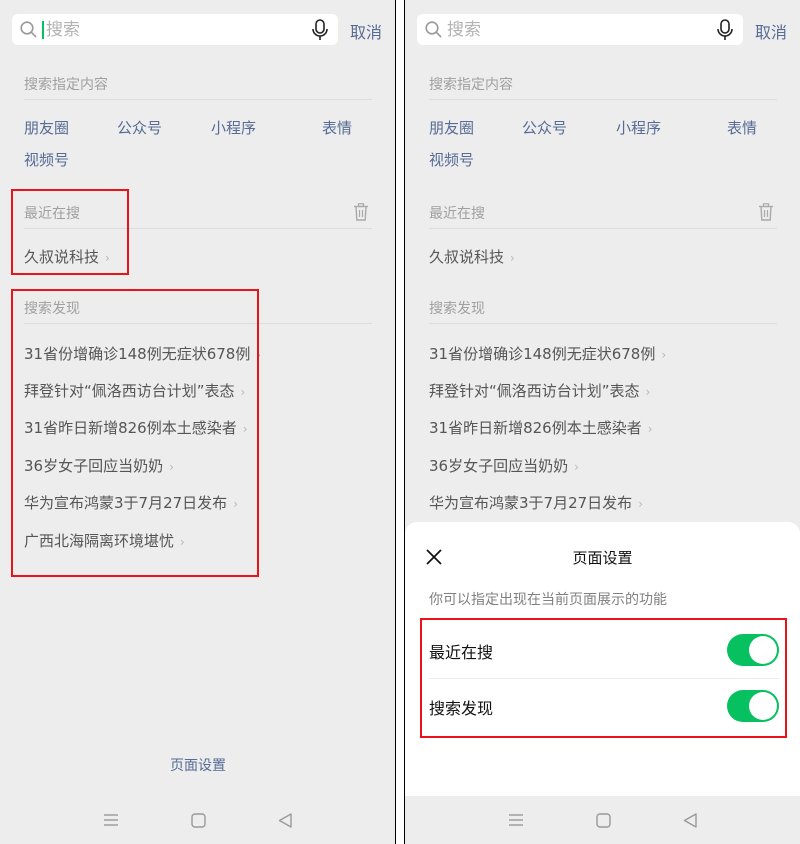  I want to click on setting-label: 最近在搜, so click(461, 652).